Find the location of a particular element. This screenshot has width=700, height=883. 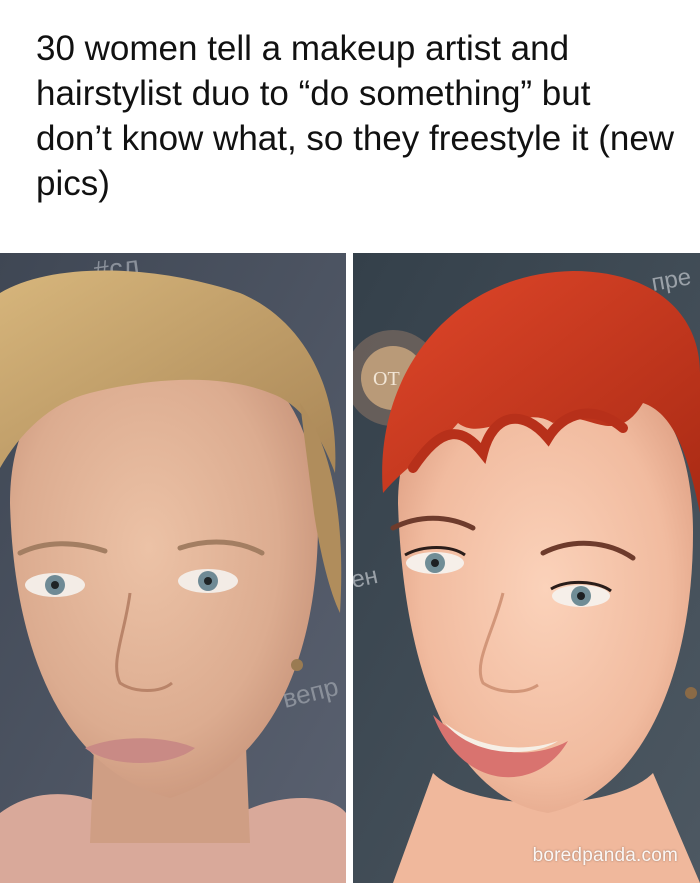

crest-lettering: OT is located at coordinates (386, 379).